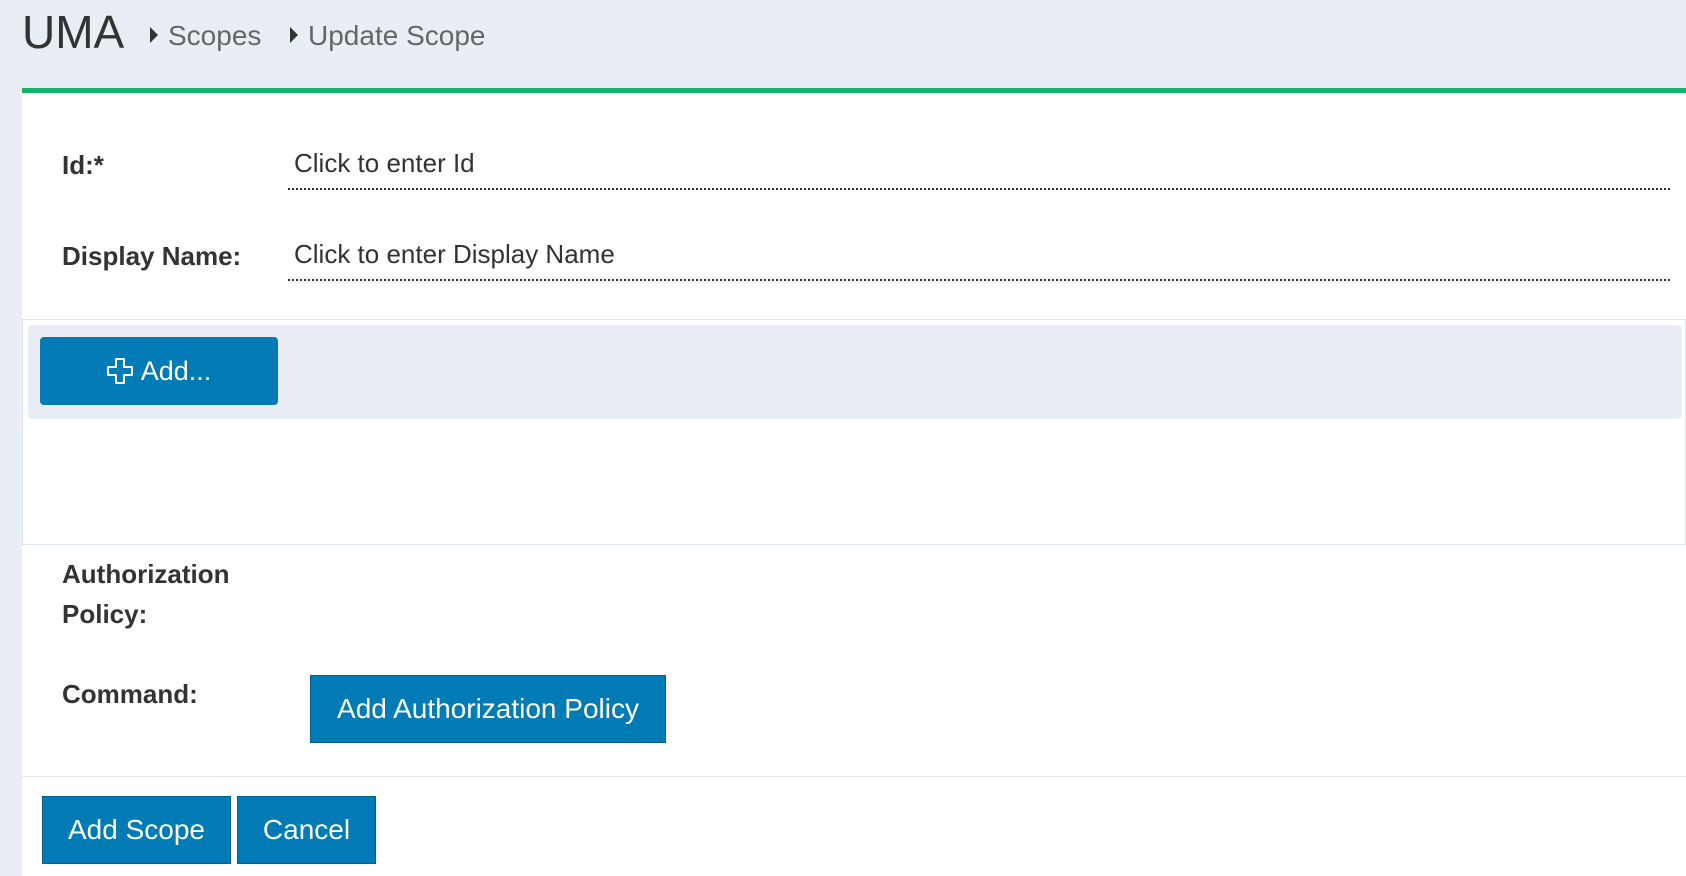  Describe the element at coordinates (146, 574) in the screenshot. I see `authorization-policy-label-line1: Authorization` at that location.